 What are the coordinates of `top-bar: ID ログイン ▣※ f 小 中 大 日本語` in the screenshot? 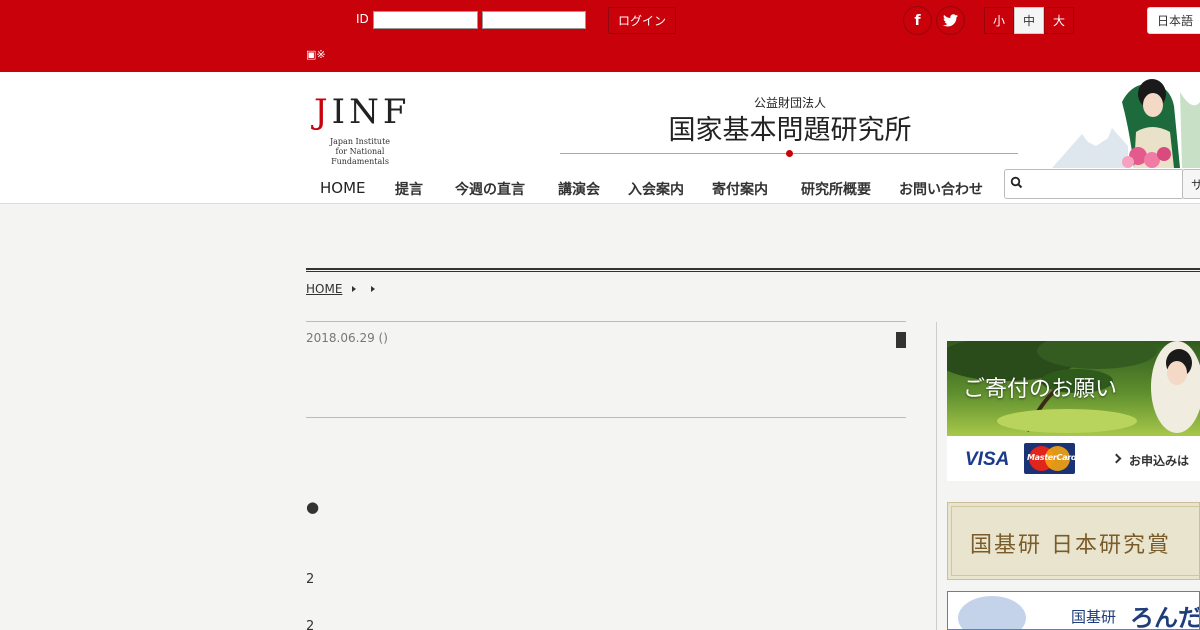 It's located at (600, 36).